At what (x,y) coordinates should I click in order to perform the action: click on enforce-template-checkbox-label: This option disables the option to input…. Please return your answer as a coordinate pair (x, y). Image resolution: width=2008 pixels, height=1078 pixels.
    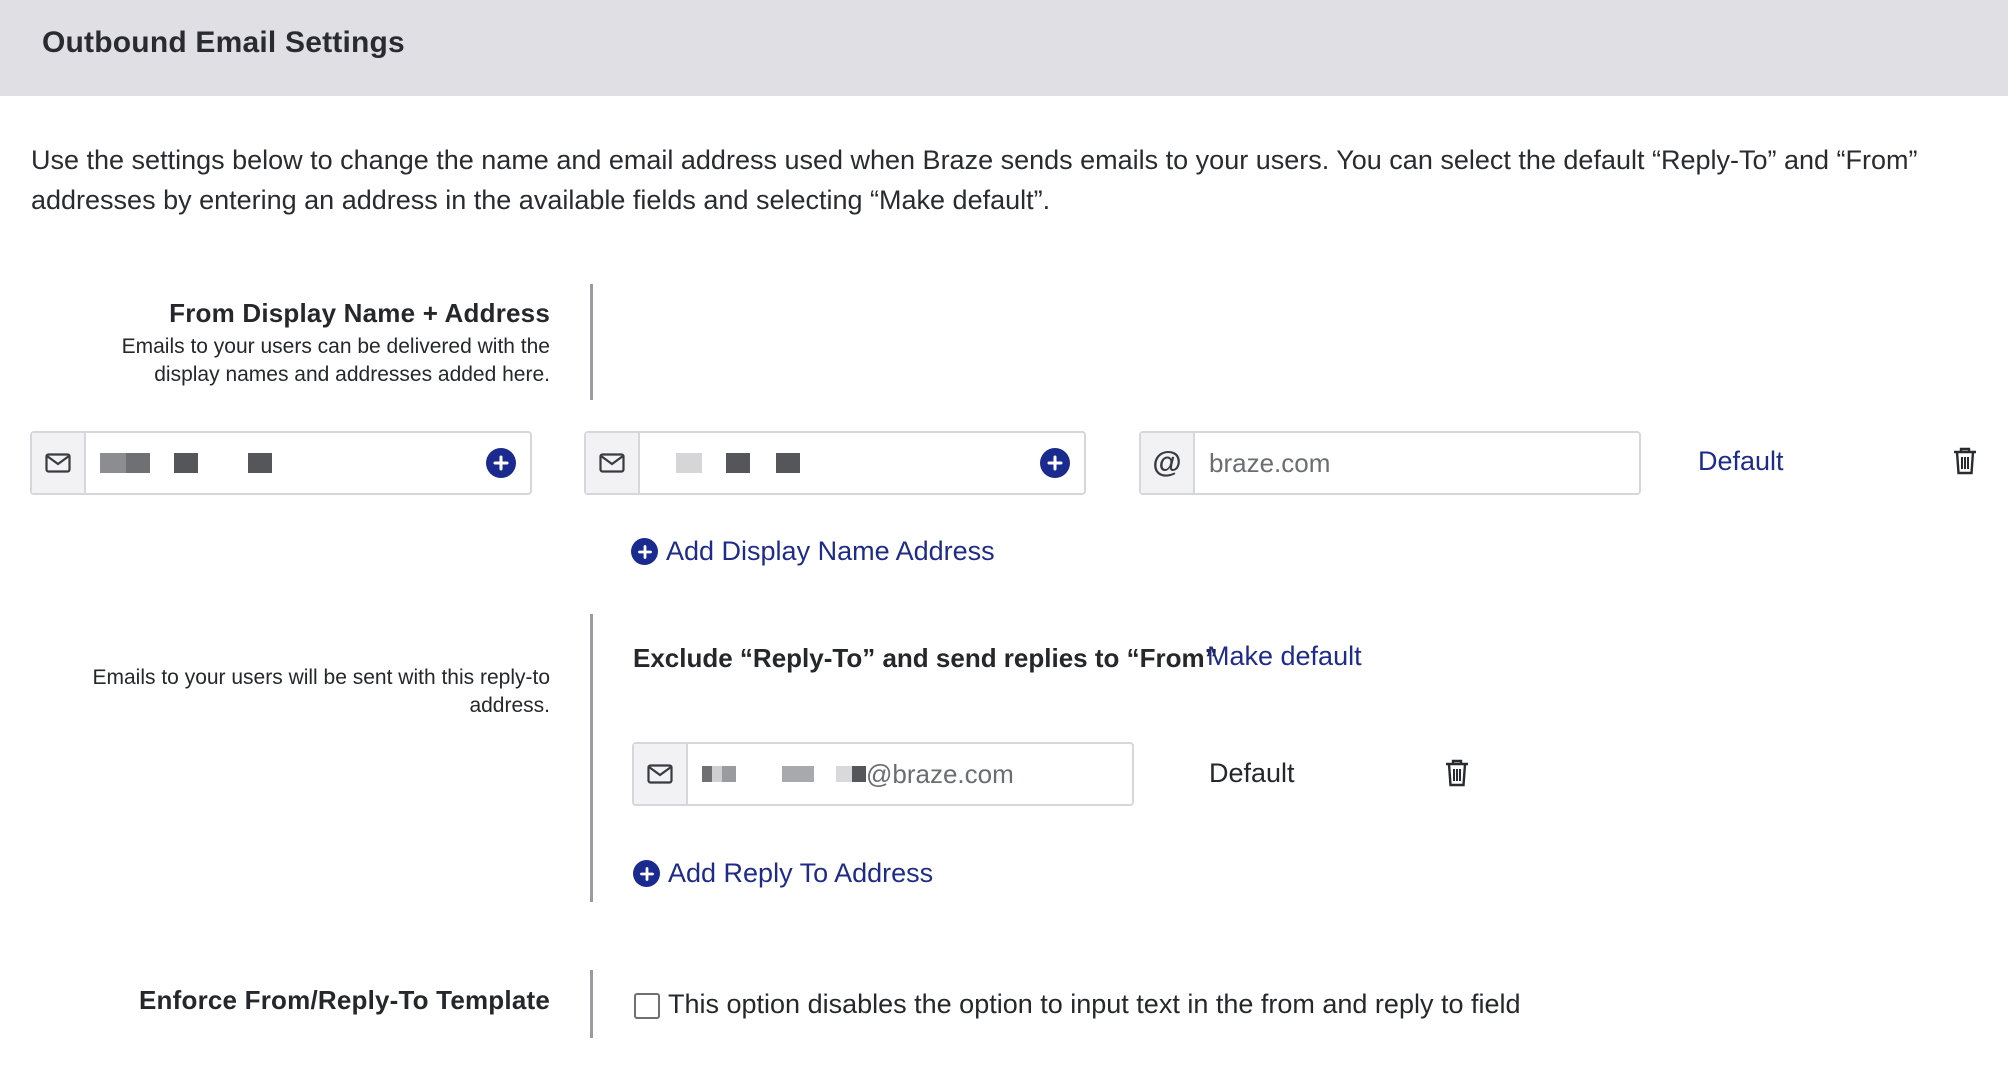
    Looking at the image, I should click on (1094, 1004).